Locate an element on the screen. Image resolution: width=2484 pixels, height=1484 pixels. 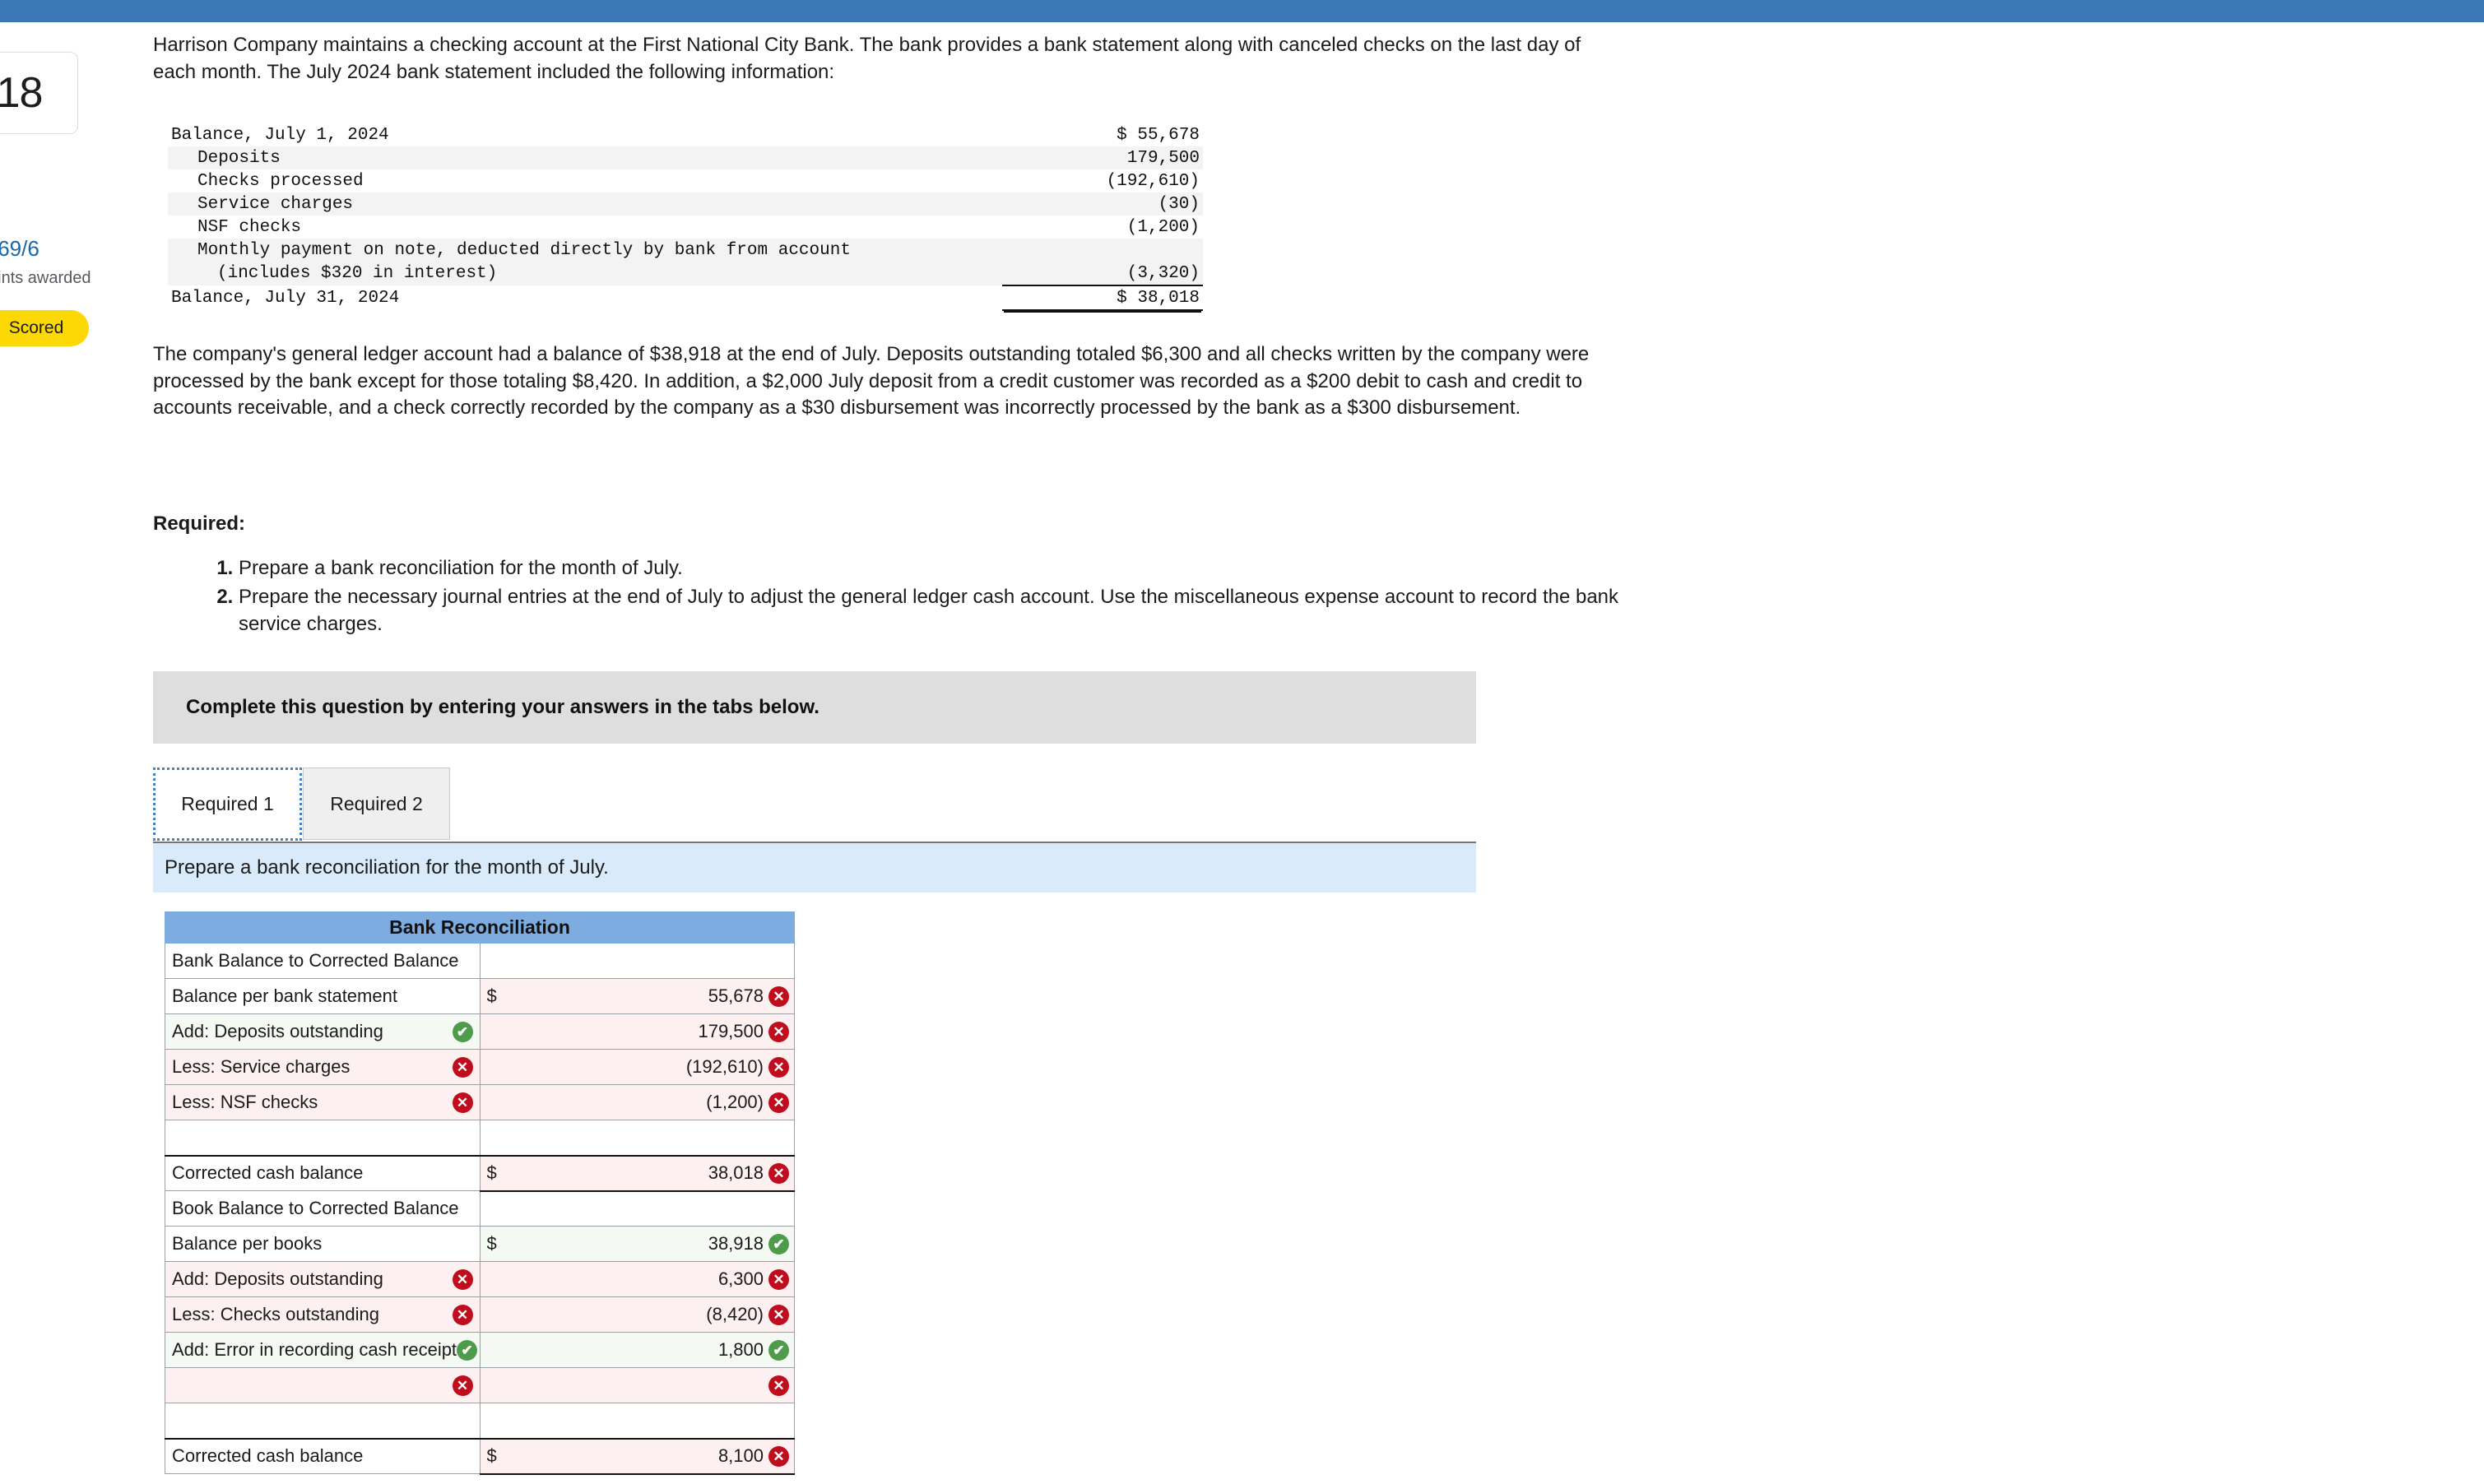
recon-label-cell: Balance per bank statement is located at coordinates (323, 996).